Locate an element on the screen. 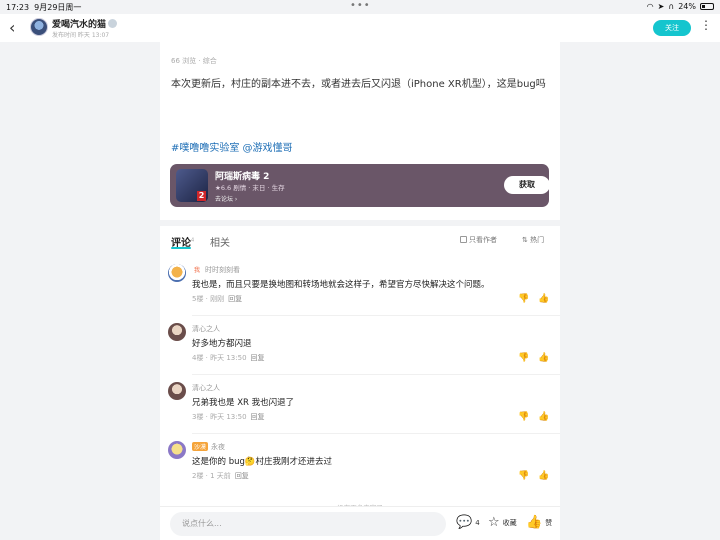  location-icon: ➤ is located at coordinates (661, 6).